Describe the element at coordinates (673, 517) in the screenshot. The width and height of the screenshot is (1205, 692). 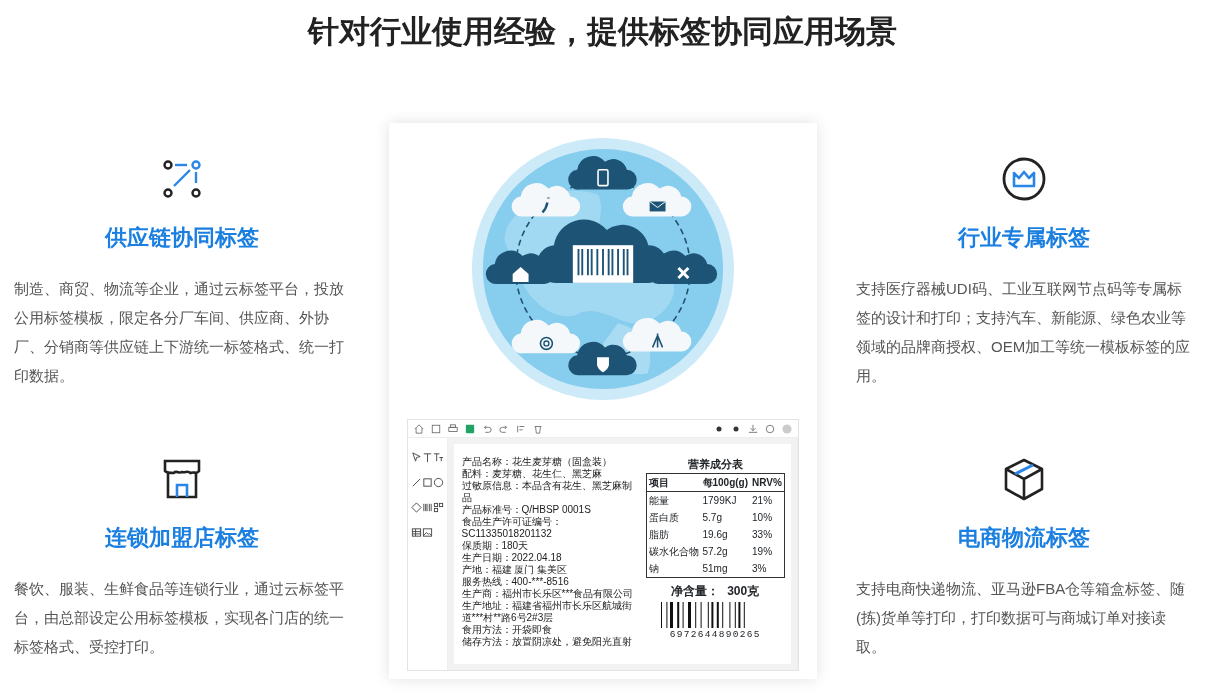
I see `table-cell: 蛋白质` at that location.